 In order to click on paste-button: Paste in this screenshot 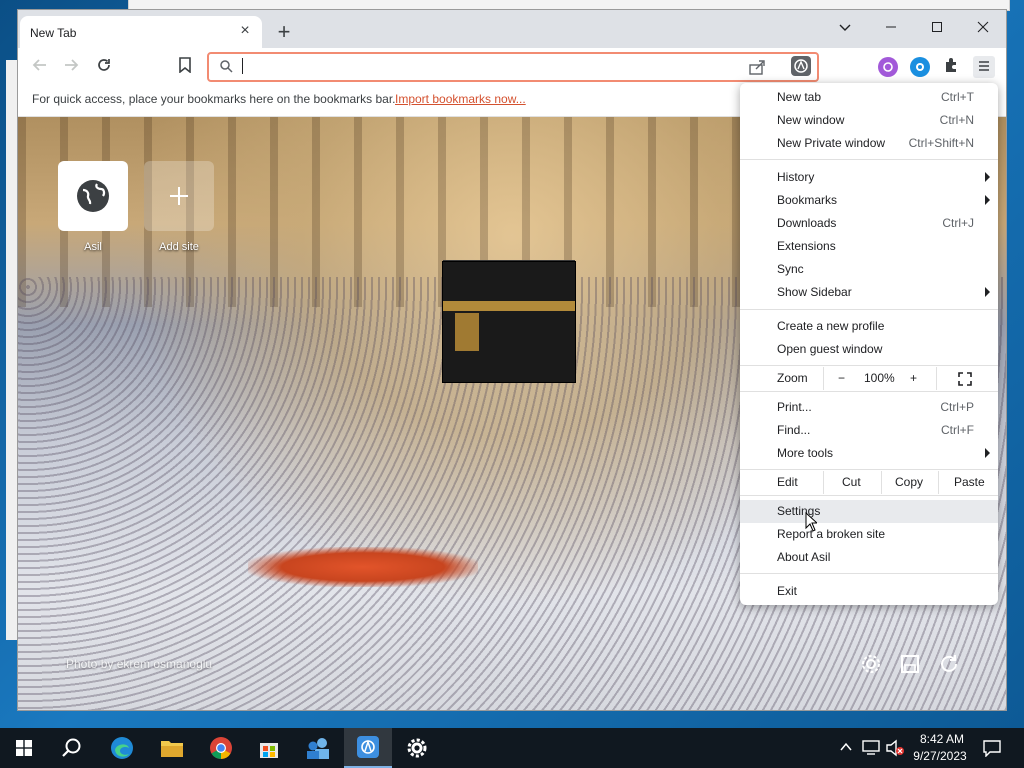, I will do `click(969, 482)`.